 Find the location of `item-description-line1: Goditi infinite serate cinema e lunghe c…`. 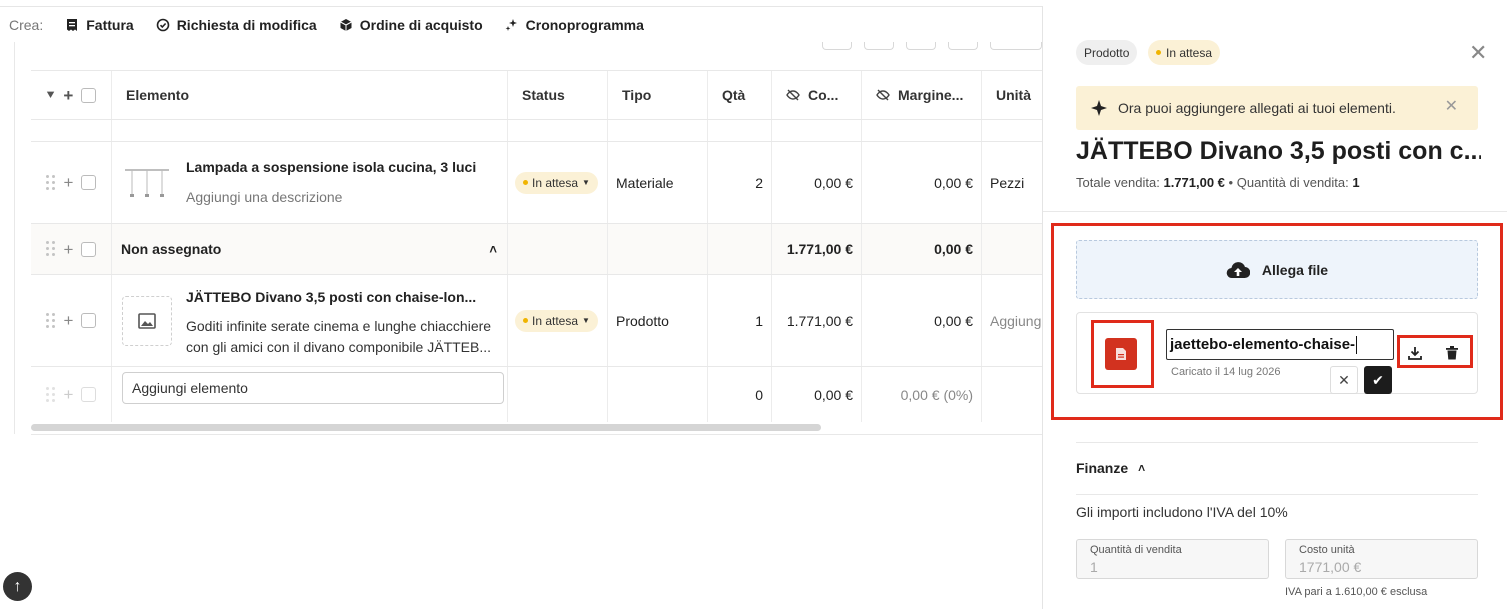

item-description-line1: Goditi infinite serate cinema e lunghe c… is located at coordinates (338, 326).